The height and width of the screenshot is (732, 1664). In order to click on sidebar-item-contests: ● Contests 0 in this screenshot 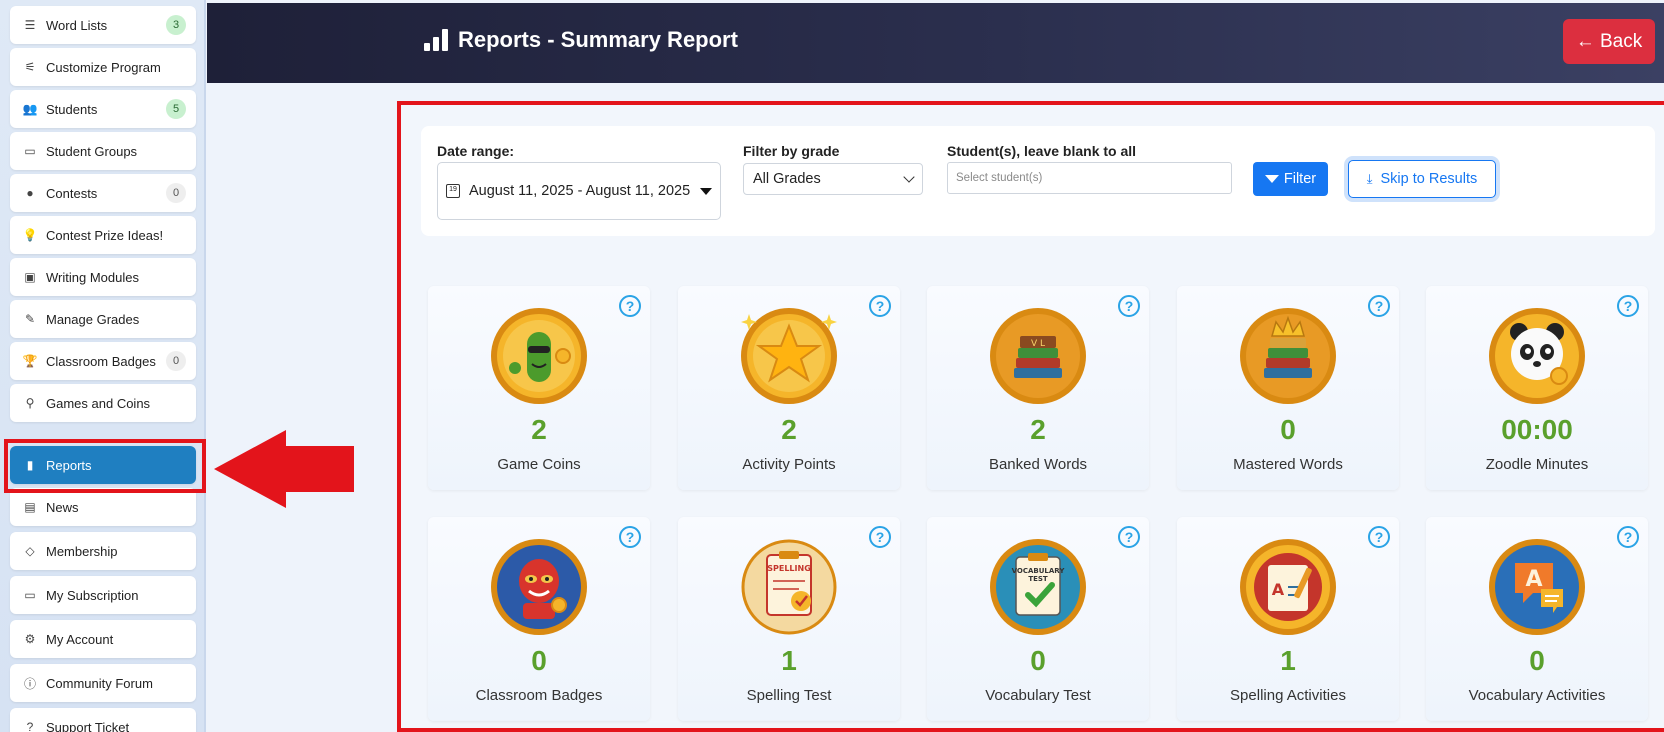, I will do `click(103, 193)`.